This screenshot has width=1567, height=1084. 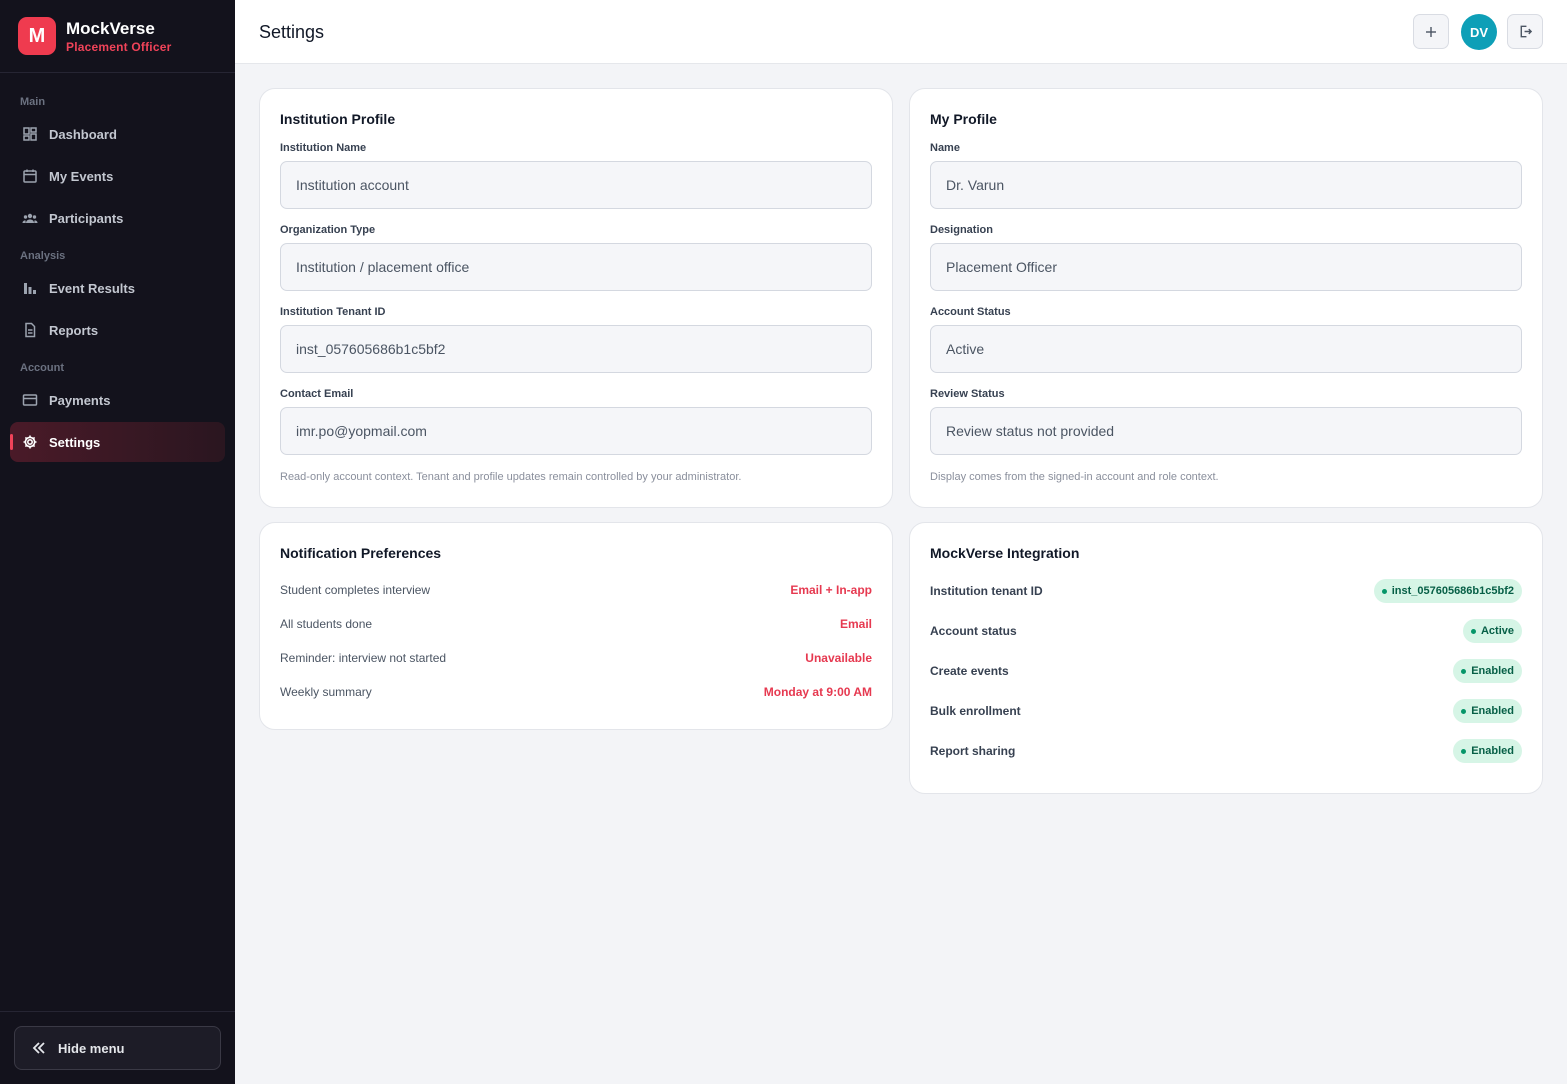 What do you see at coordinates (576, 692) in the screenshot?
I see `preference-row: Weekly summary Monday at 9:00 AM` at bounding box center [576, 692].